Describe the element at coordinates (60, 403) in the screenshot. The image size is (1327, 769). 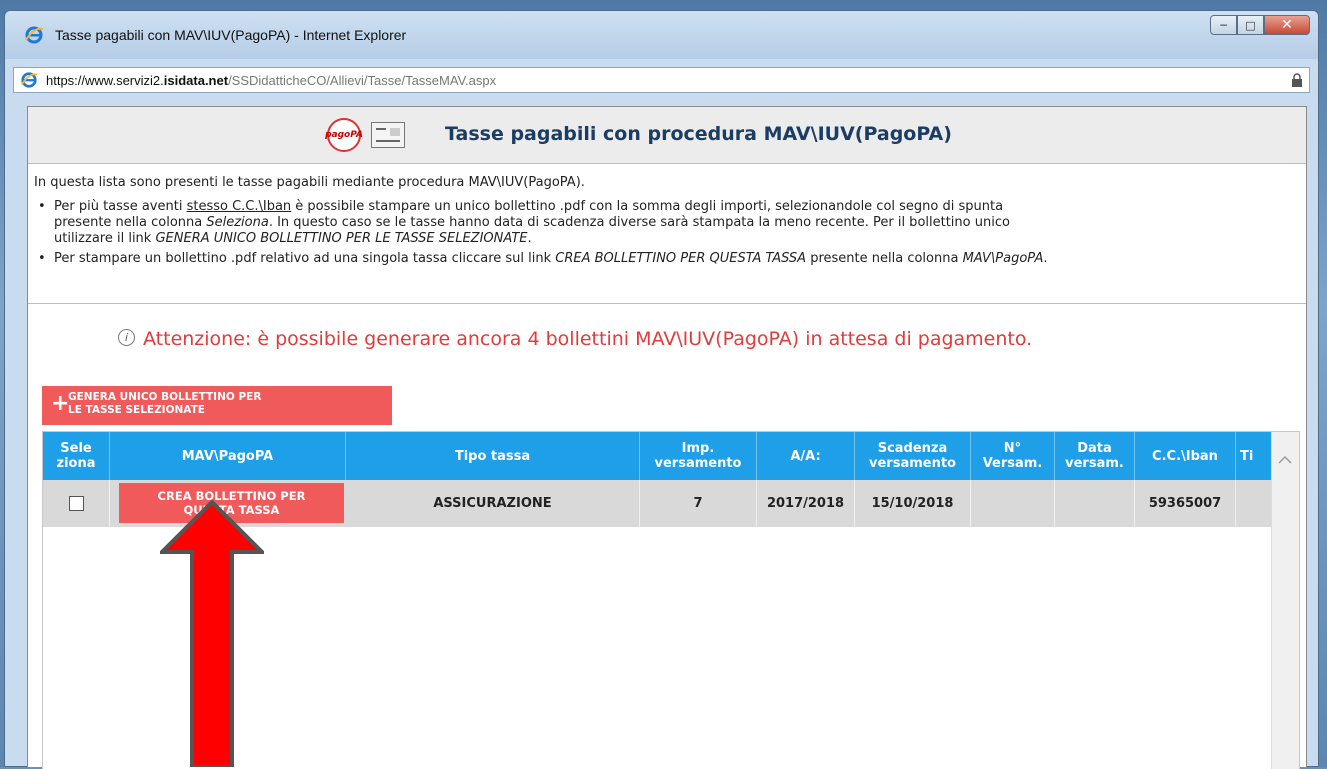
I see `plus-icon: +` at that location.